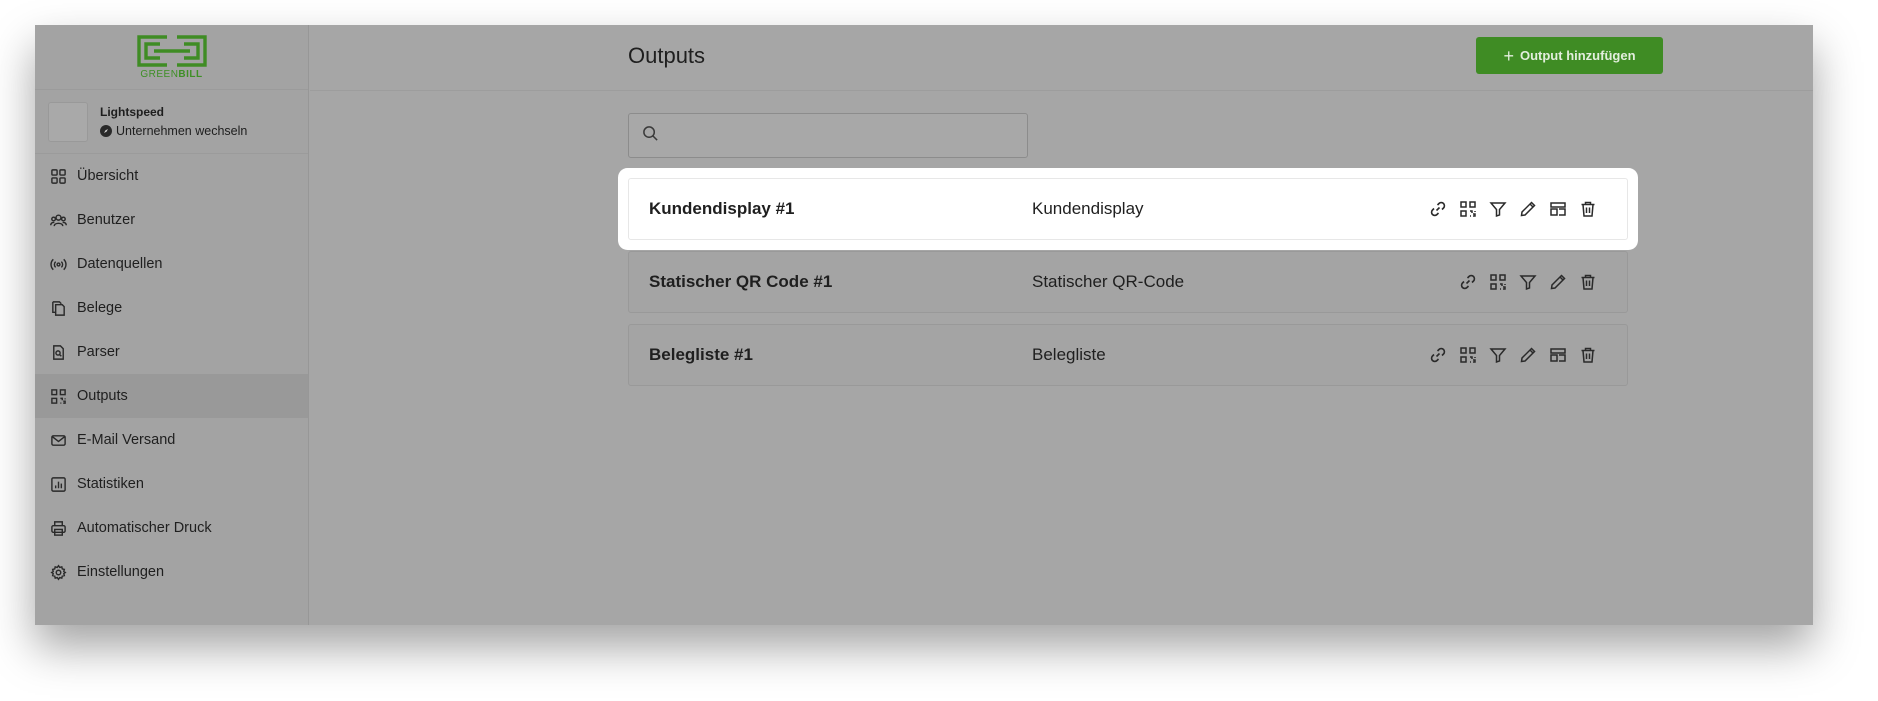 Image resolution: width=1878 pixels, height=701 pixels. I want to click on company-switcher: Lightspeed Unternehmen wechseln, so click(171, 122).